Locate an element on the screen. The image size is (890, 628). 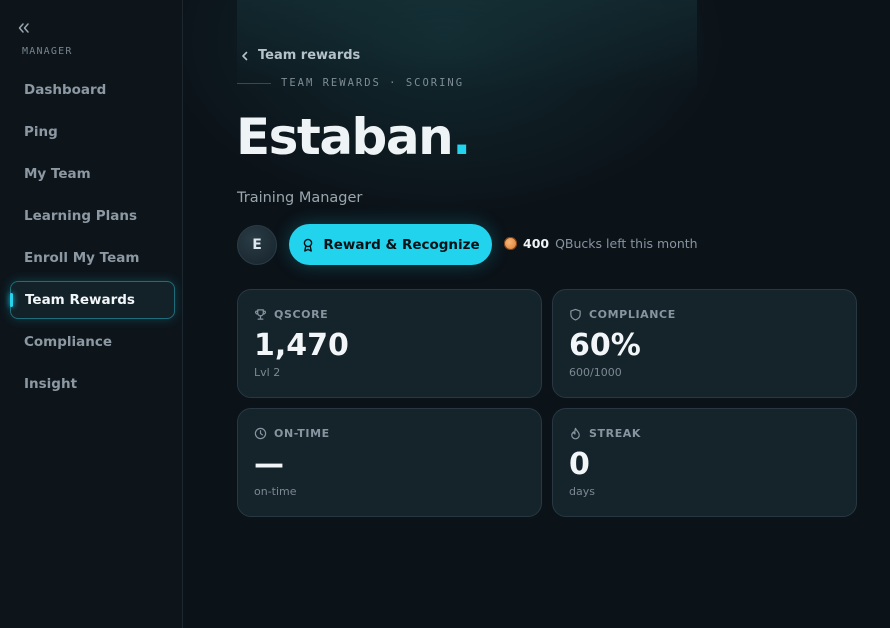
stat-card-on-time: ON-TIME — on-time is located at coordinates (389, 462).